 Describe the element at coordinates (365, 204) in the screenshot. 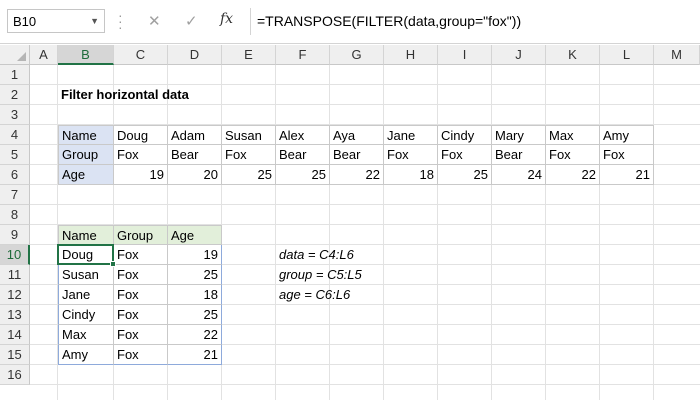

I see `gridline-horizontal` at that location.